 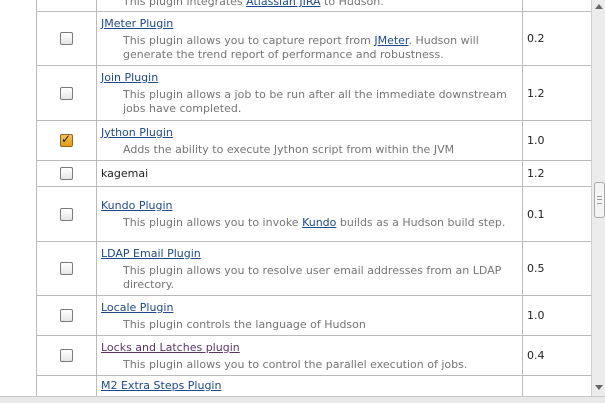 What do you see at coordinates (309, 205) in the screenshot?
I see `plugin-name-link: Kundo Plugin` at bounding box center [309, 205].